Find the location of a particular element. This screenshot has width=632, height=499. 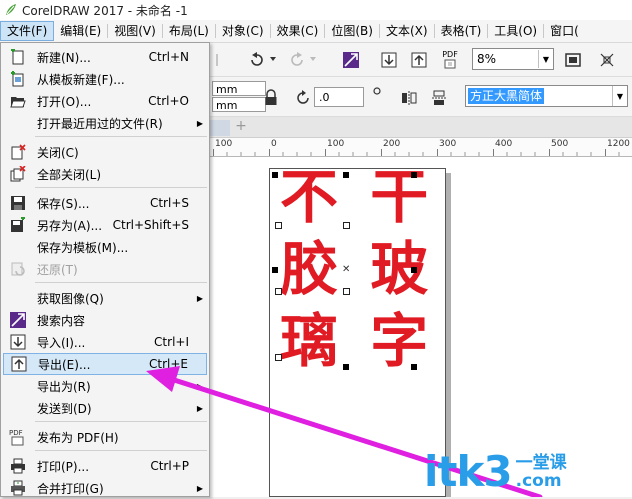

save-icon is located at coordinates (18, 203).